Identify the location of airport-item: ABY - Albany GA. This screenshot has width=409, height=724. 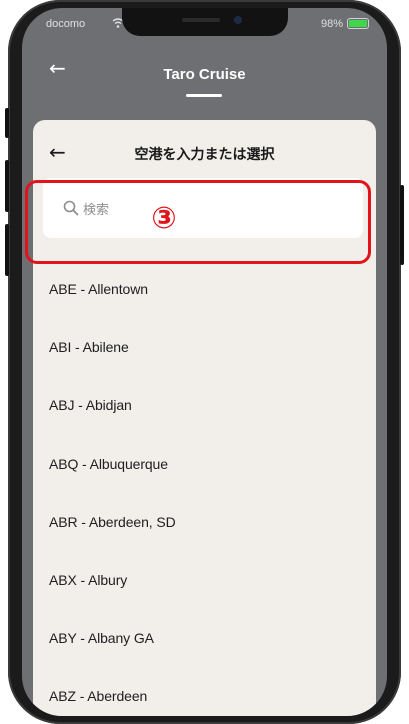
(204, 638).